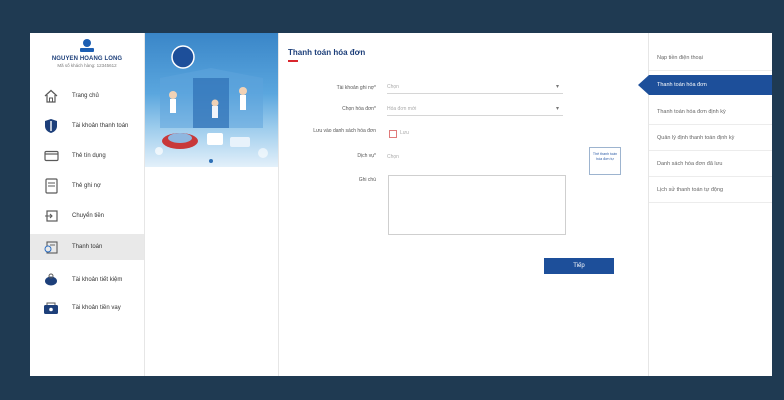  Describe the element at coordinates (87, 65) in the screenshot. I see `customer-id: Mã số khách hàng: 12345612` at that location.